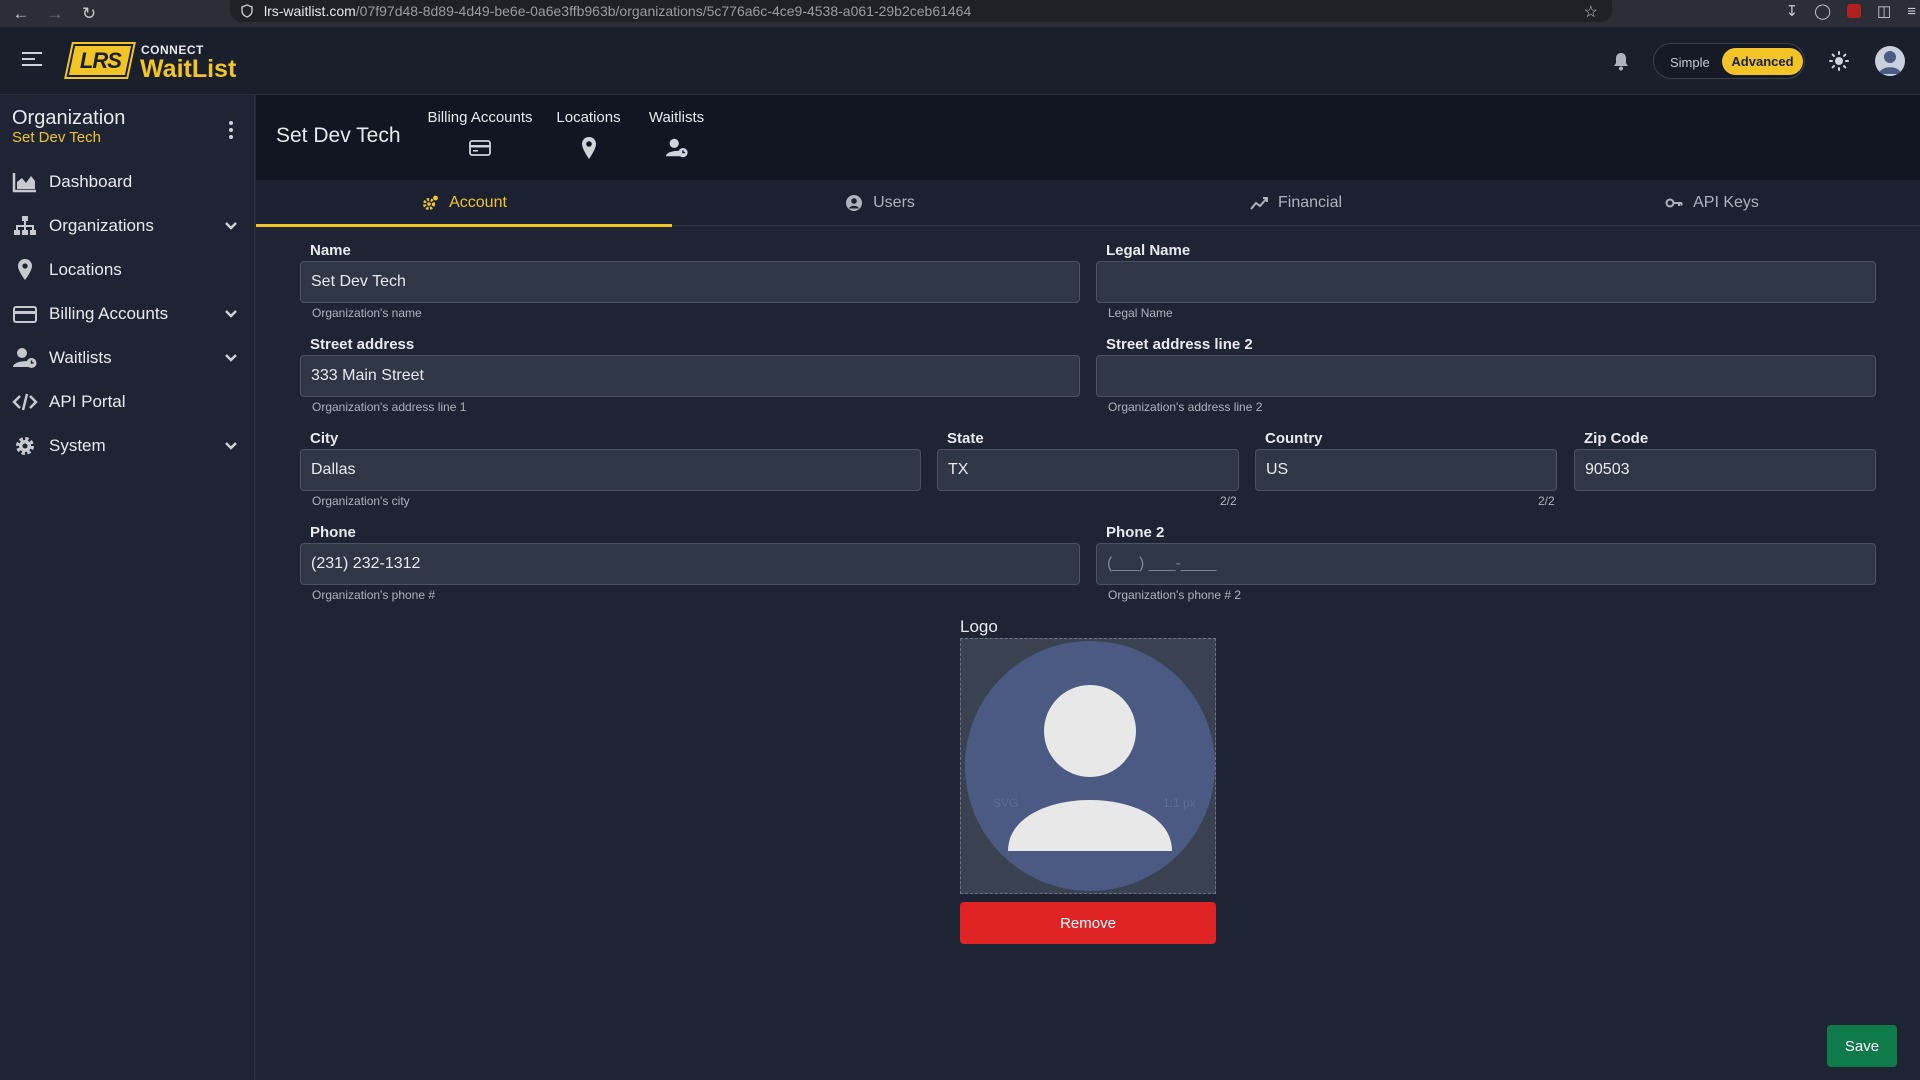 The height and width of the screenshot is (1080, 1920). What do you see at coordinates (25, 269) in the screenshot?
I see `map-pin-icon` at bounding box center [25, 269].